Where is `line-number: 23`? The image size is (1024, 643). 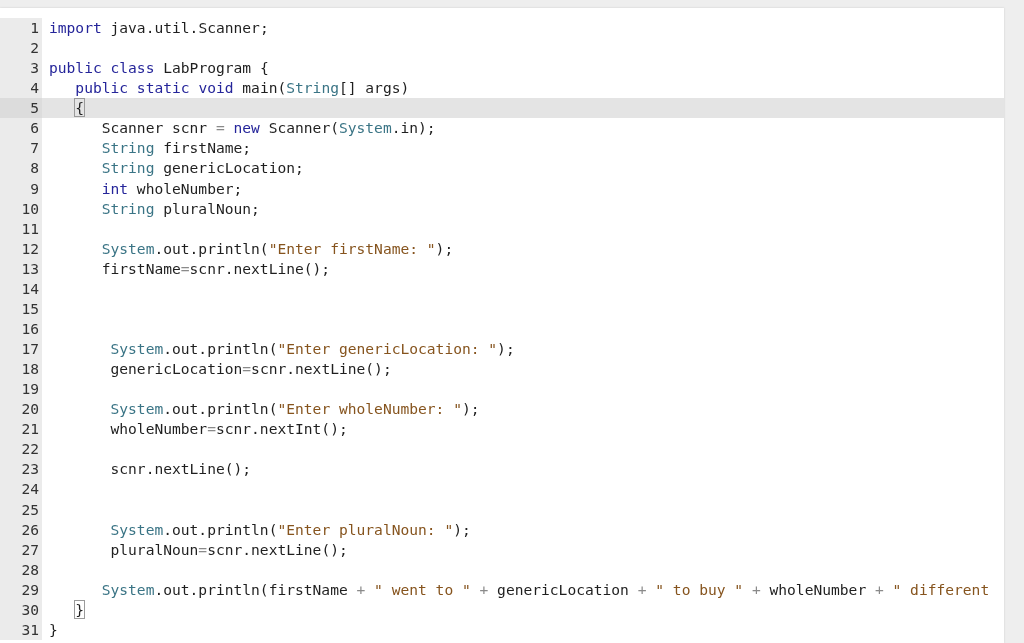
line-number: 23 is located at coordinates (30, 469).